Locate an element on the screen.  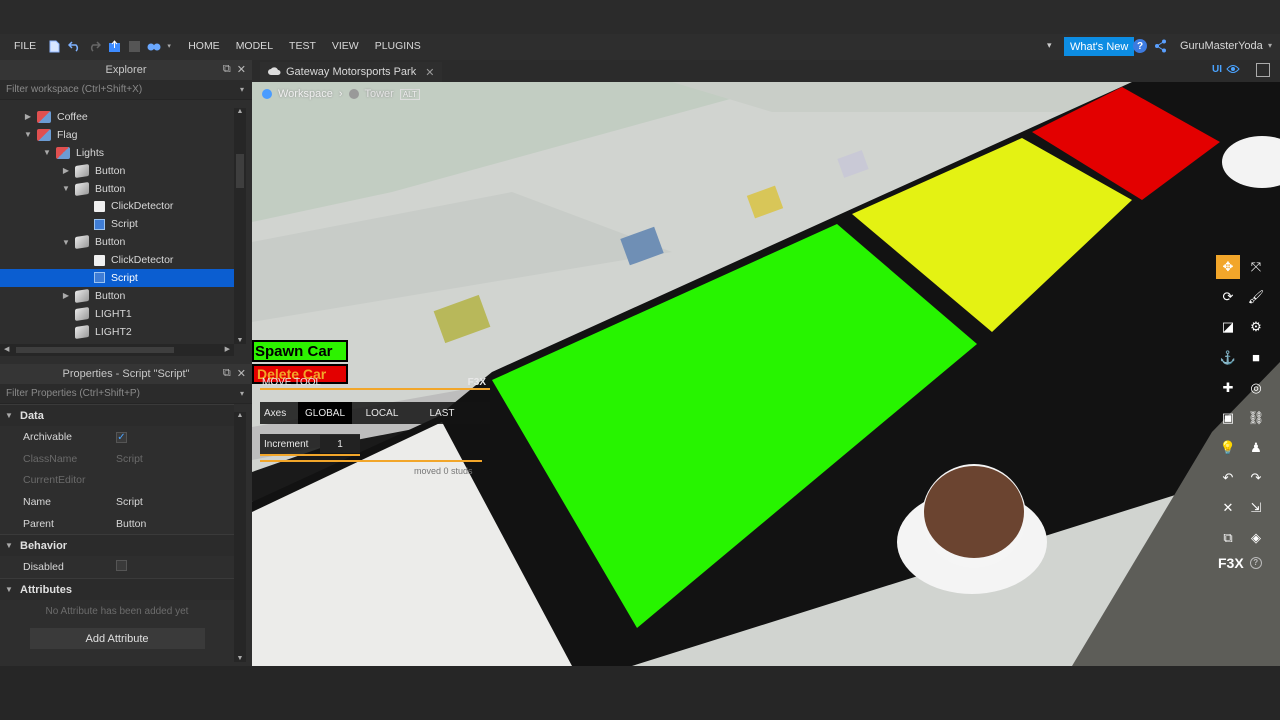
move-tool-icon: ✥ is located at coordinates (1228, 267).